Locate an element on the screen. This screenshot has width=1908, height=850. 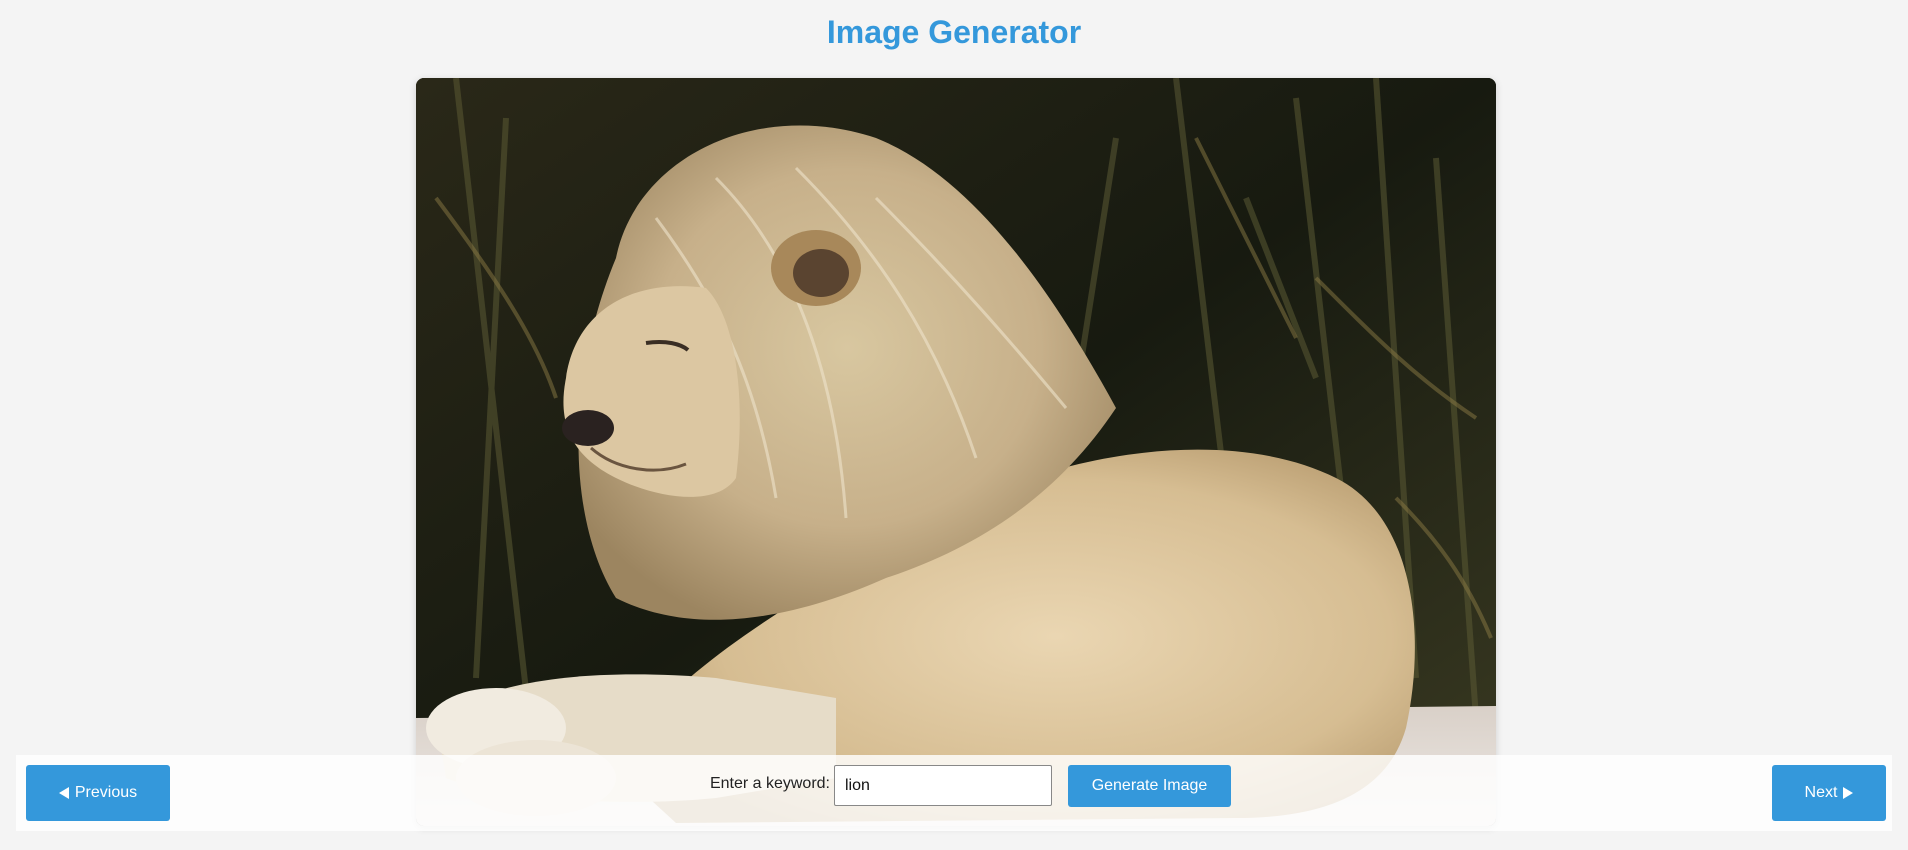
generate-image-button: Generate Image is located at coordinates (1149, 786).